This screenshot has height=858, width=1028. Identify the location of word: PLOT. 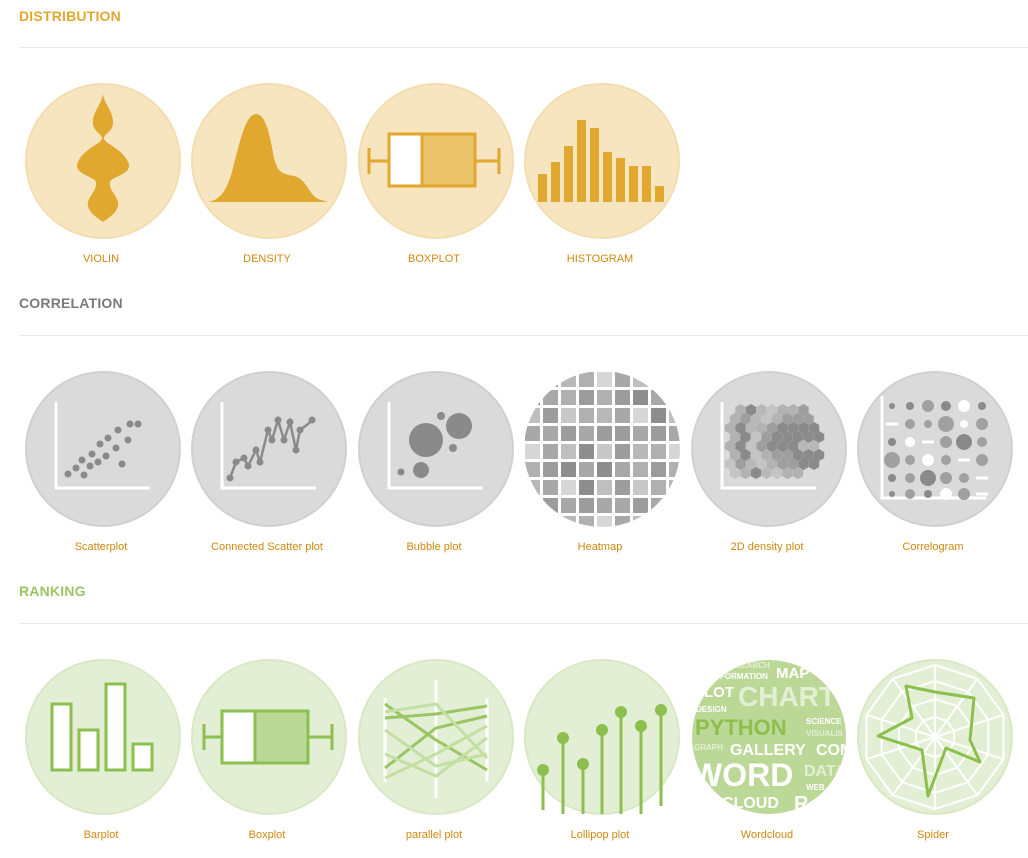
(714, 692).